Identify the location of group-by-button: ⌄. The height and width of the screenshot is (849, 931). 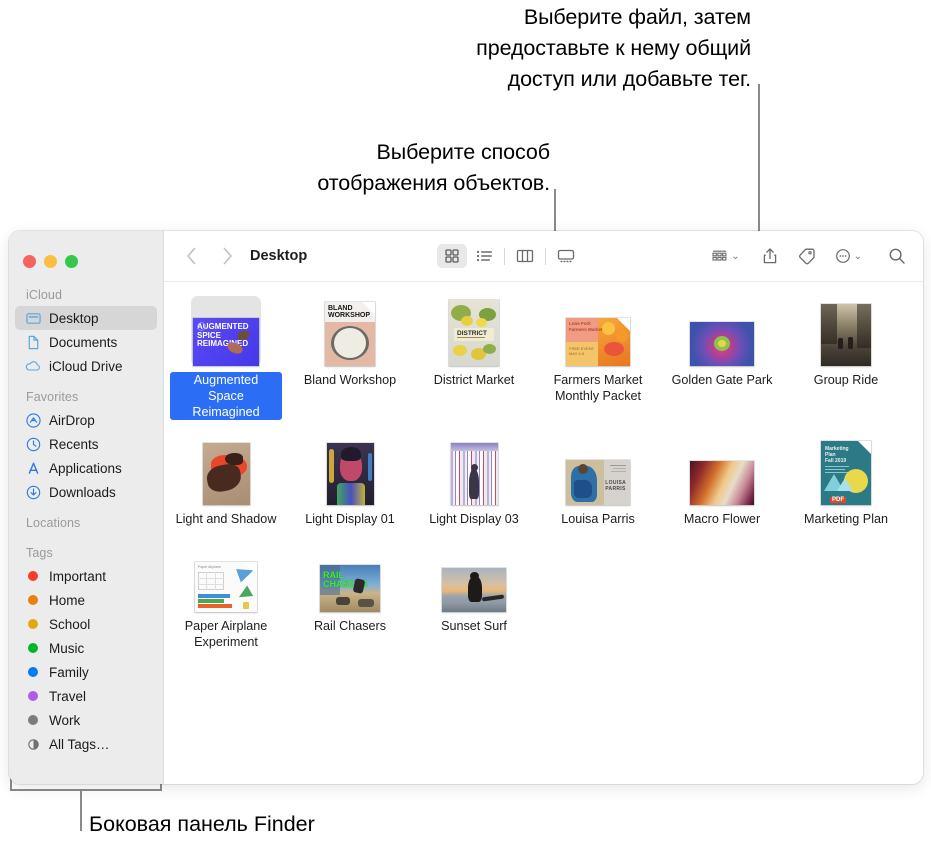
(725, 256).